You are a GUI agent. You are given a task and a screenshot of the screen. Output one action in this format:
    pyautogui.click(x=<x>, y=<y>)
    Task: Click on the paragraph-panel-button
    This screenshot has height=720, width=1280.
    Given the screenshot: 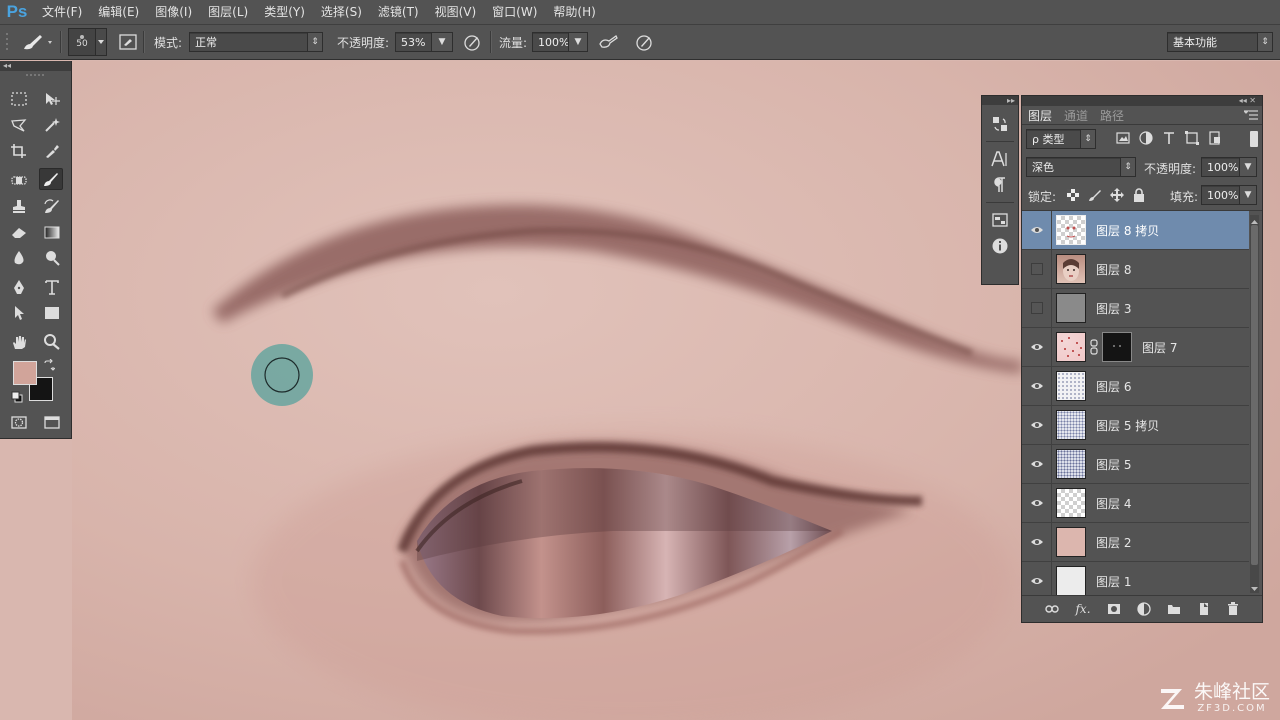 What is the action you would take?
    pyautogui.click(x=1000, y=185)
    